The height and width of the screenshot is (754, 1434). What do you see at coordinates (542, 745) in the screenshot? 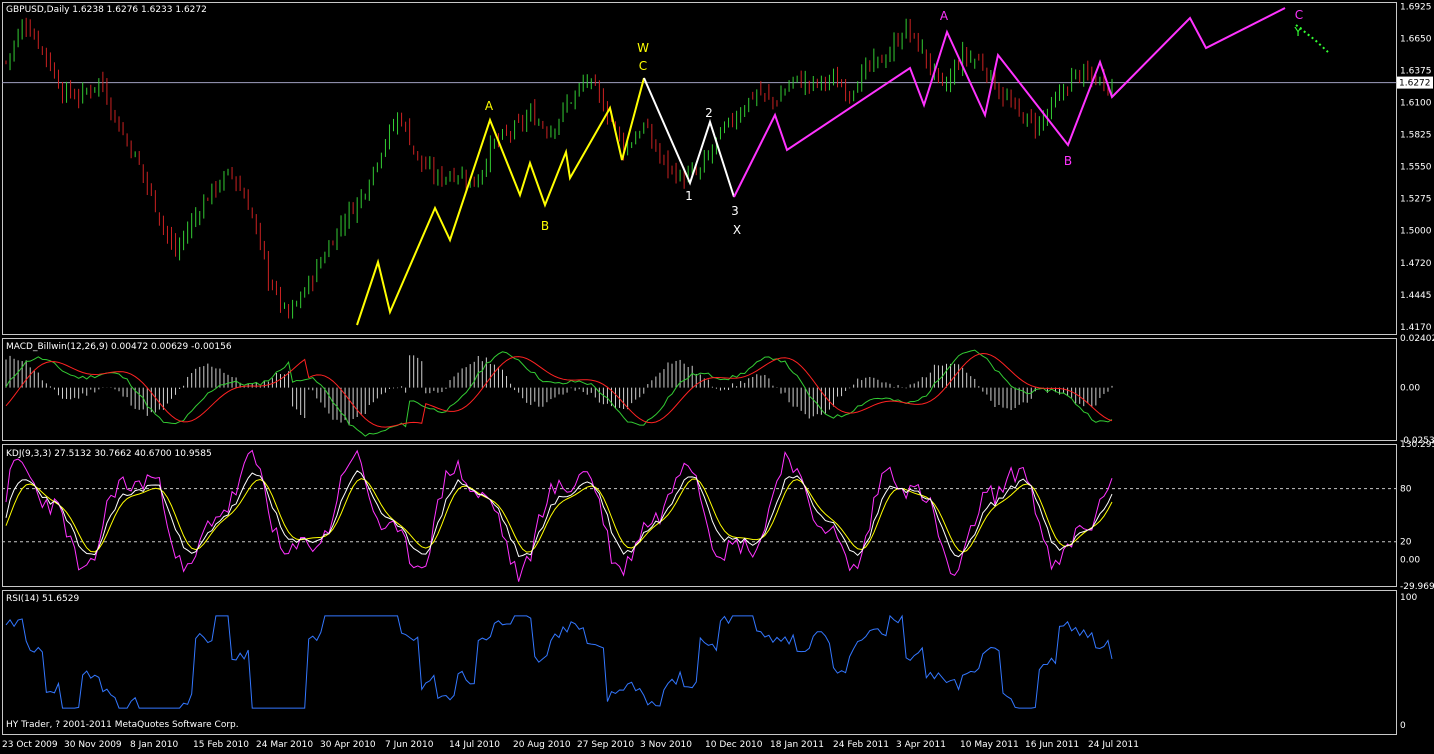
I see `x-tick-label: 20 Aug 2010` at bounding box center [542, 745].